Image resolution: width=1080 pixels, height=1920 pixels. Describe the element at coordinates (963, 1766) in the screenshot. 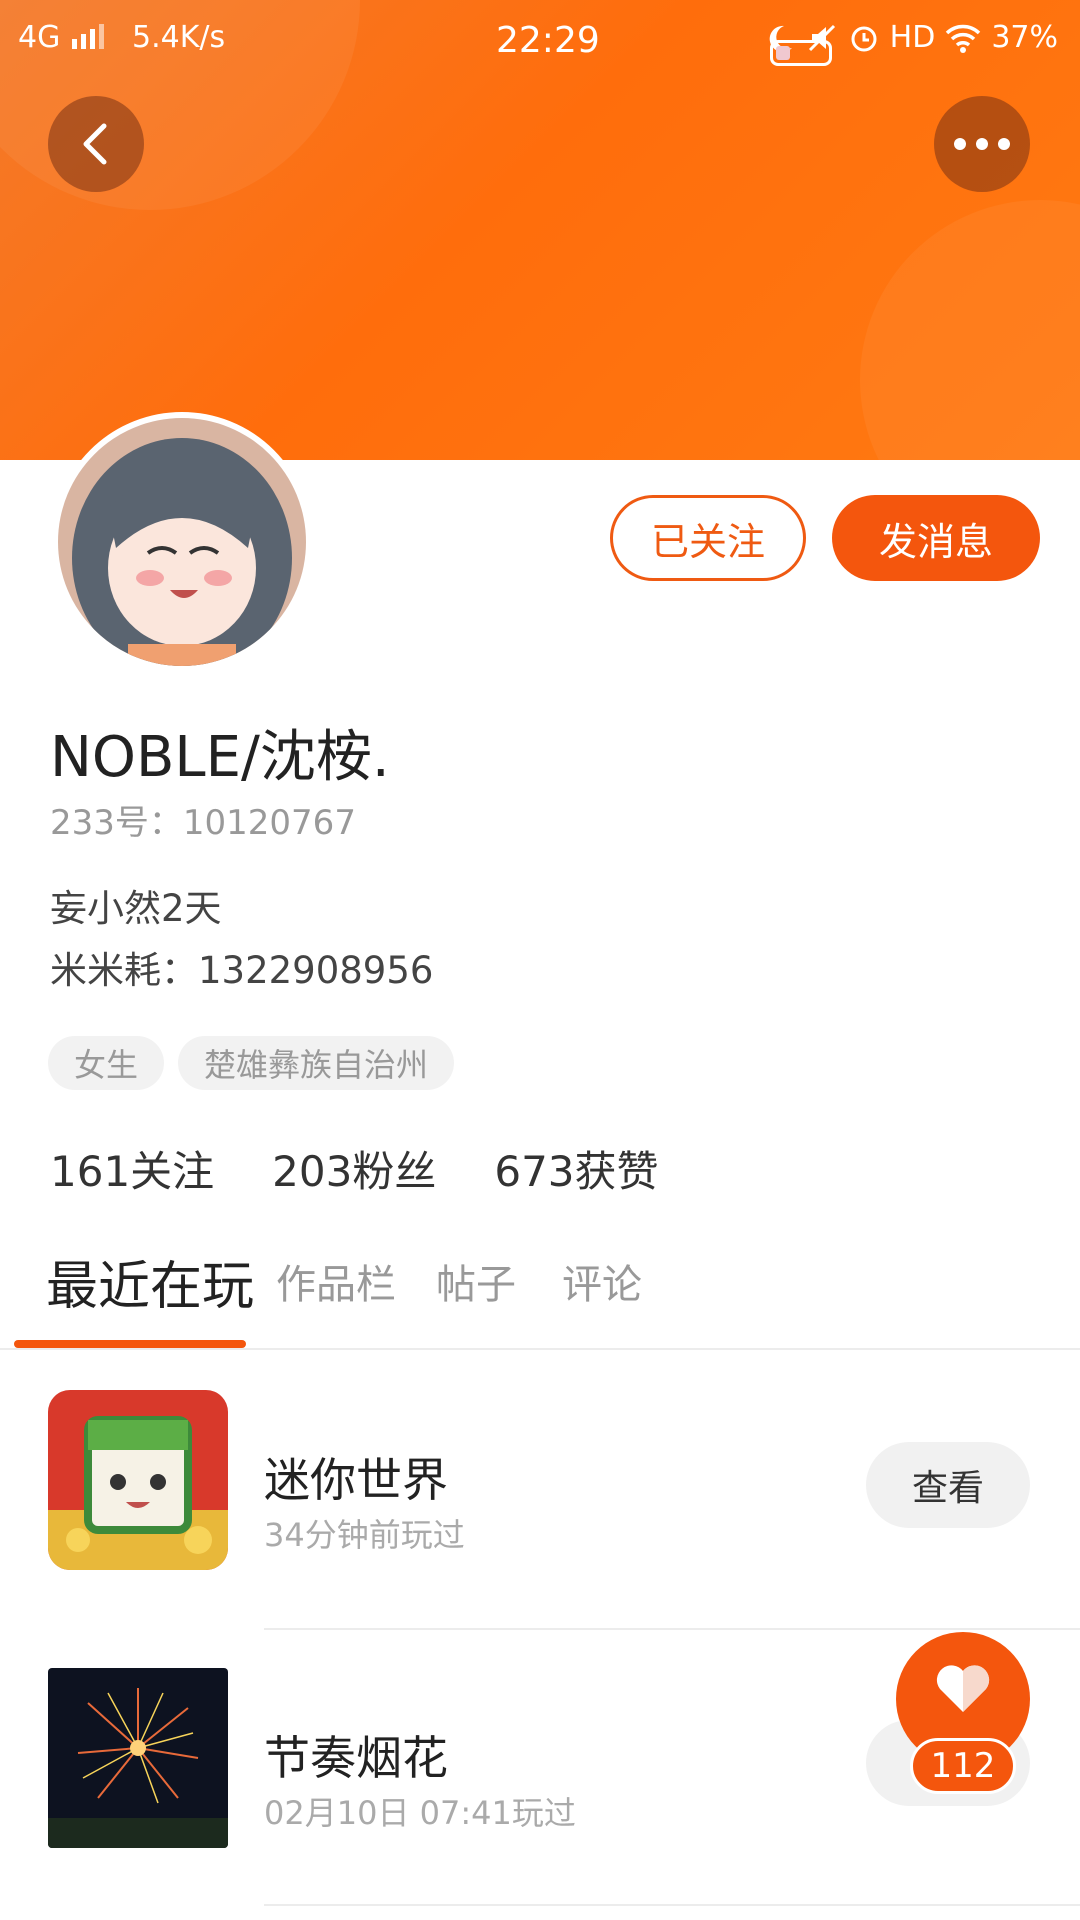

I see `like-count: 112` at that location.